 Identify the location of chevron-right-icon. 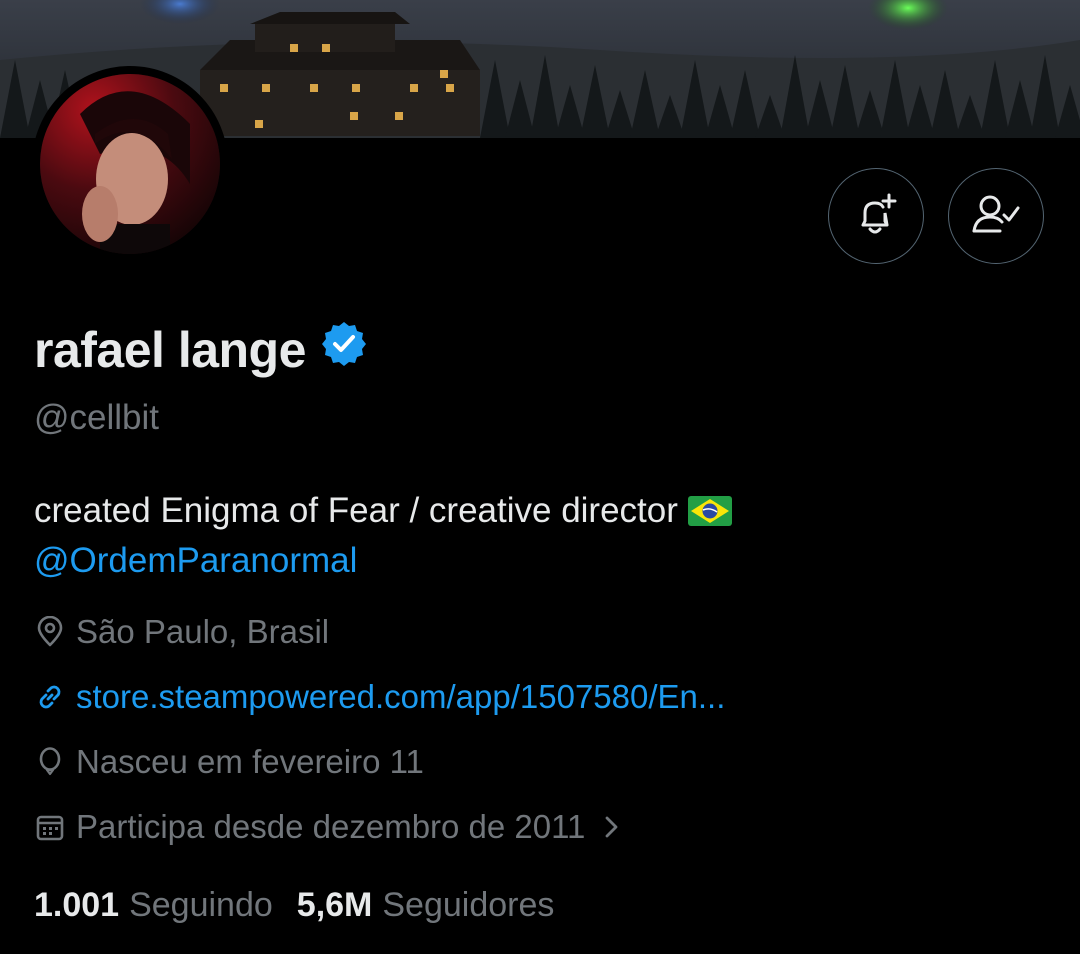
(611, 827).